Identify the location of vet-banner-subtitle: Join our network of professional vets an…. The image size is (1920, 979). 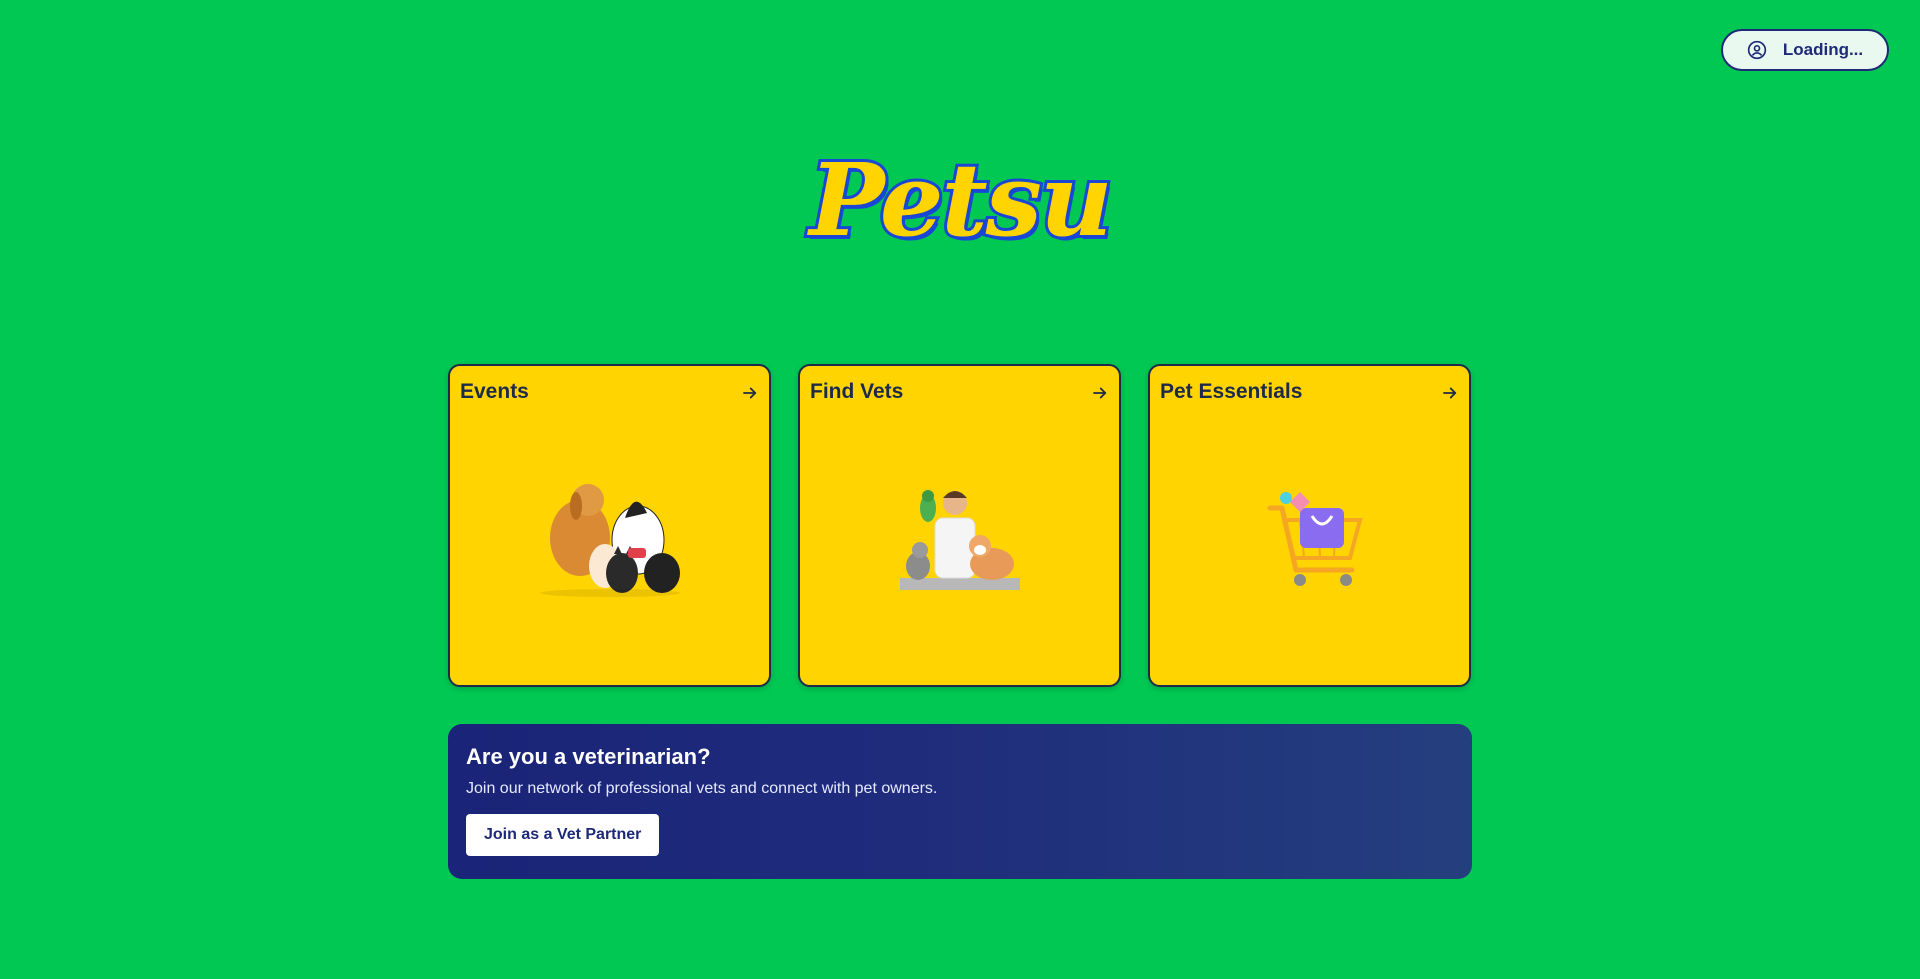
(702, 788).